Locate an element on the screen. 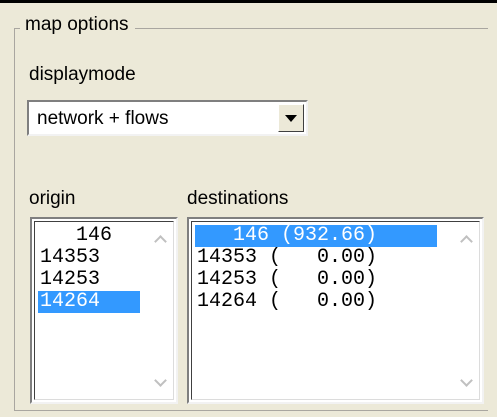 The height and width of the screenshot is (417, 497). list-item: 14253 ( 0.00) is located at coordinates (316, 280).